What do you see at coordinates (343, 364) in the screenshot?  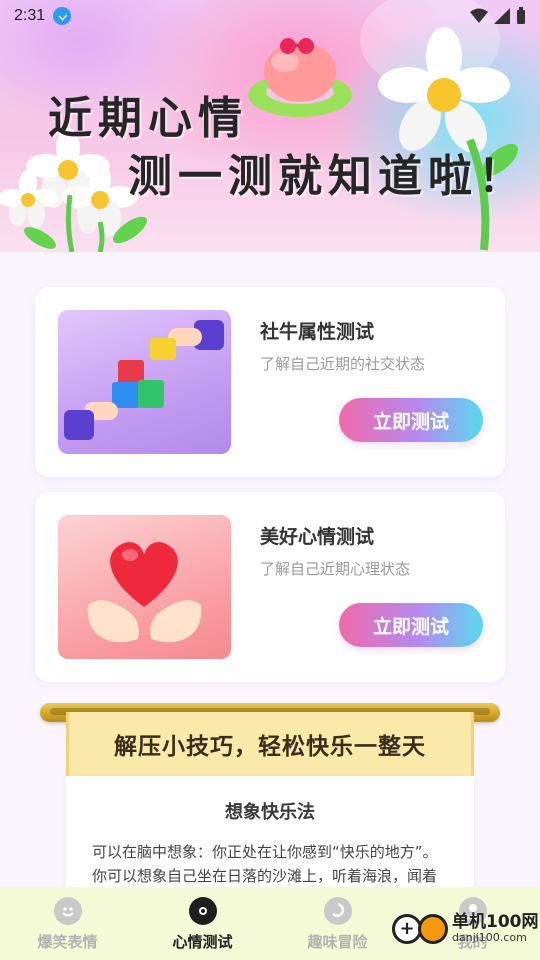 I see `card-description: 了解自己近期的社交状态` at bounding box center [343, 364].